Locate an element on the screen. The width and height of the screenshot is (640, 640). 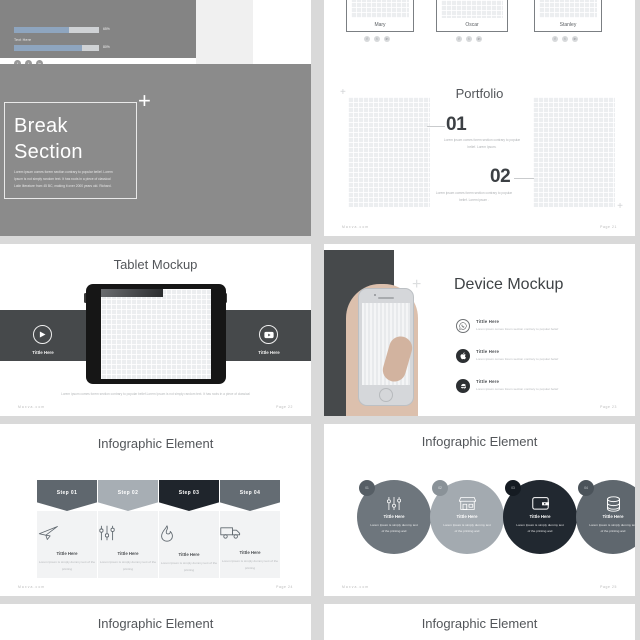
slide-bottom-right: Infographic Element is located at coordinates (479, 622).